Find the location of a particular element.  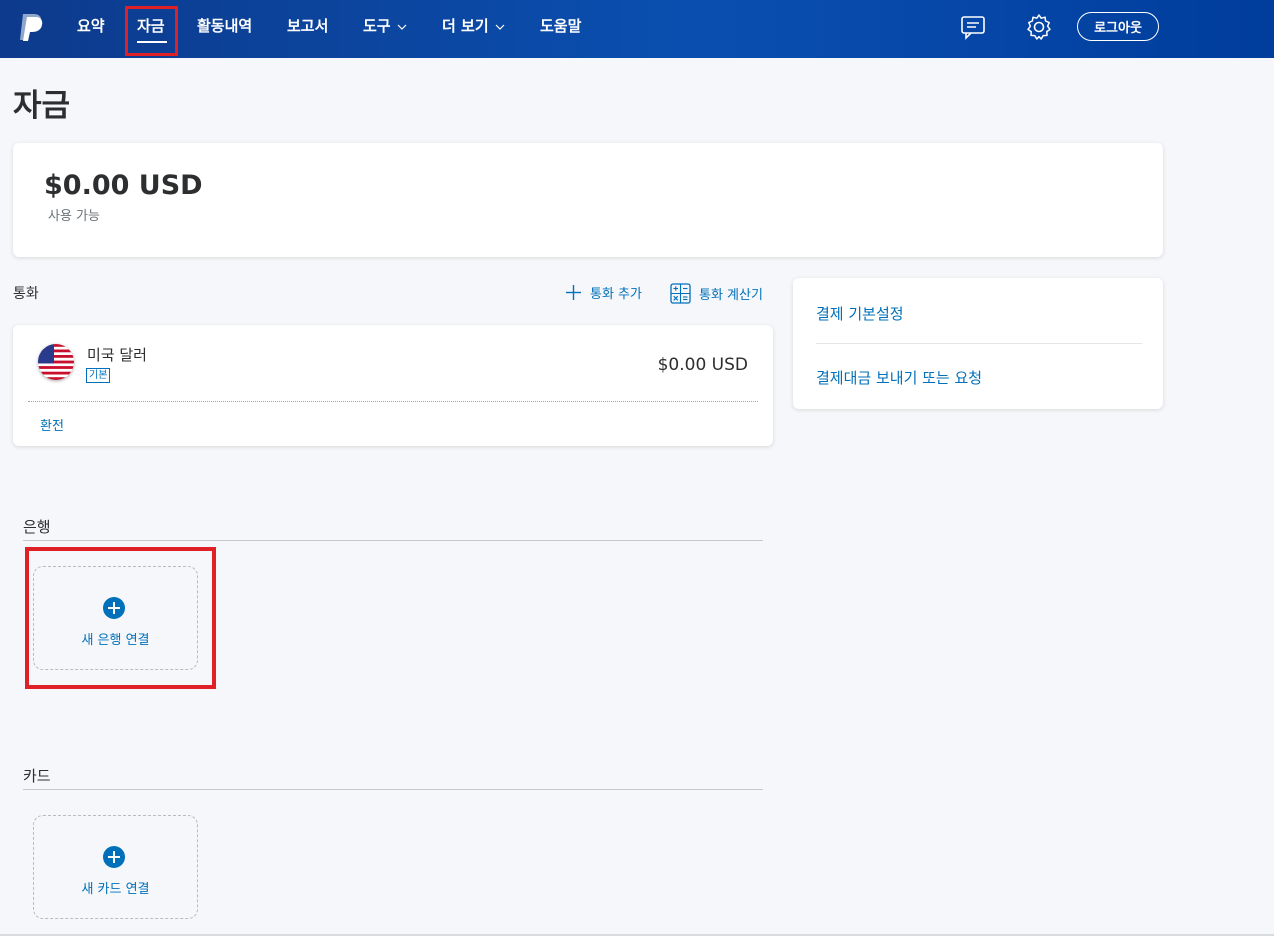

nav-summary: 요약 is located at coordinates (91, 25).